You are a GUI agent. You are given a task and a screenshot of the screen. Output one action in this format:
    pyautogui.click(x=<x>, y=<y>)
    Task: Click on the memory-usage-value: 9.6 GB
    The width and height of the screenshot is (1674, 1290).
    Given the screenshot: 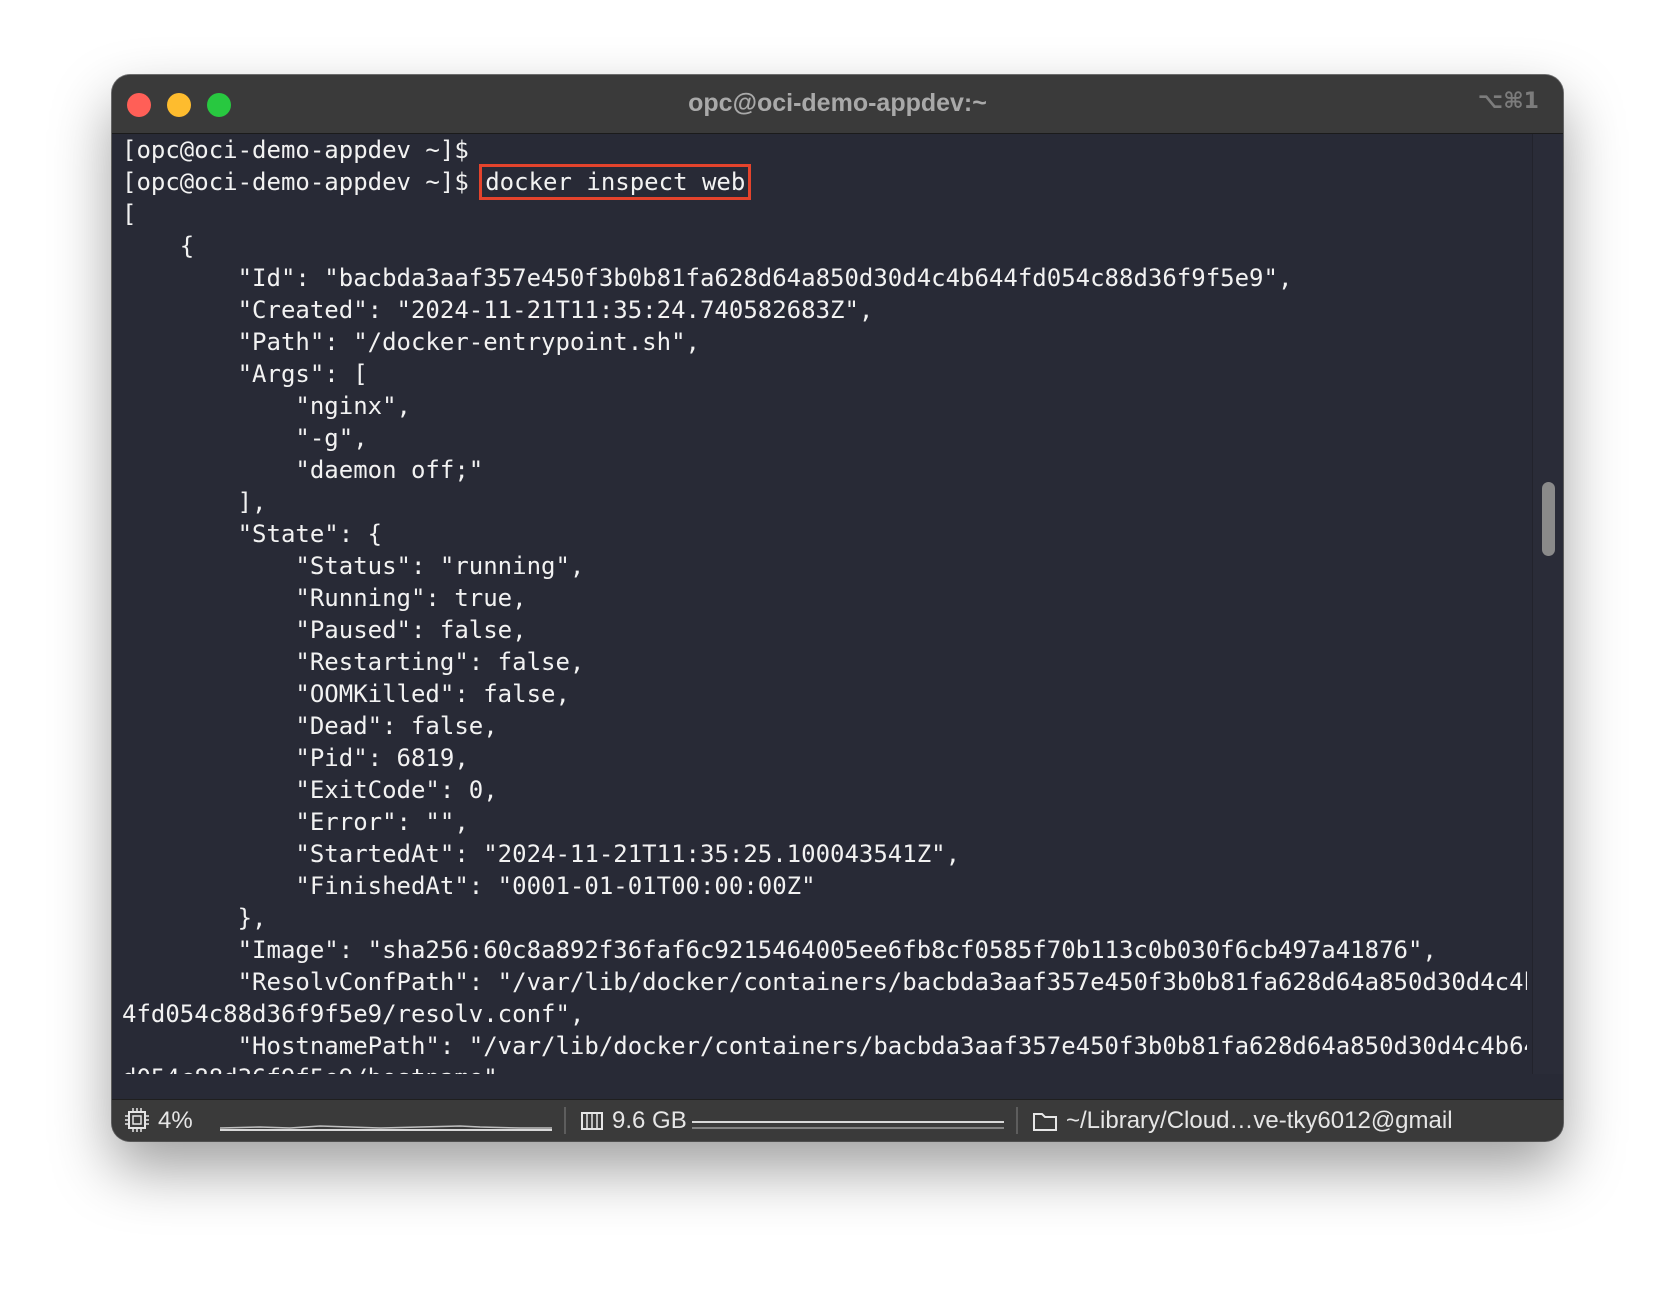 What is the action you would take?
    pyautogui.click(x=649, y=1120)
    